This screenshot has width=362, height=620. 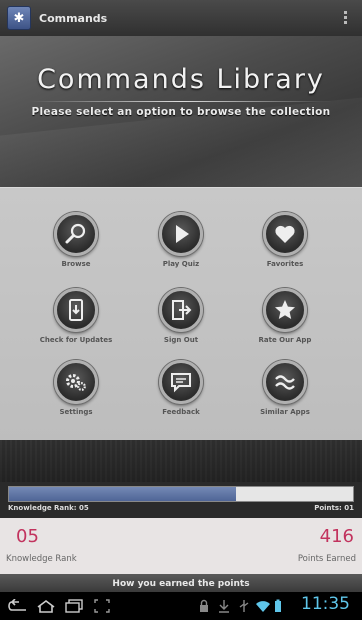 I want to click on check-updates-button, so click(x=76, y=310).